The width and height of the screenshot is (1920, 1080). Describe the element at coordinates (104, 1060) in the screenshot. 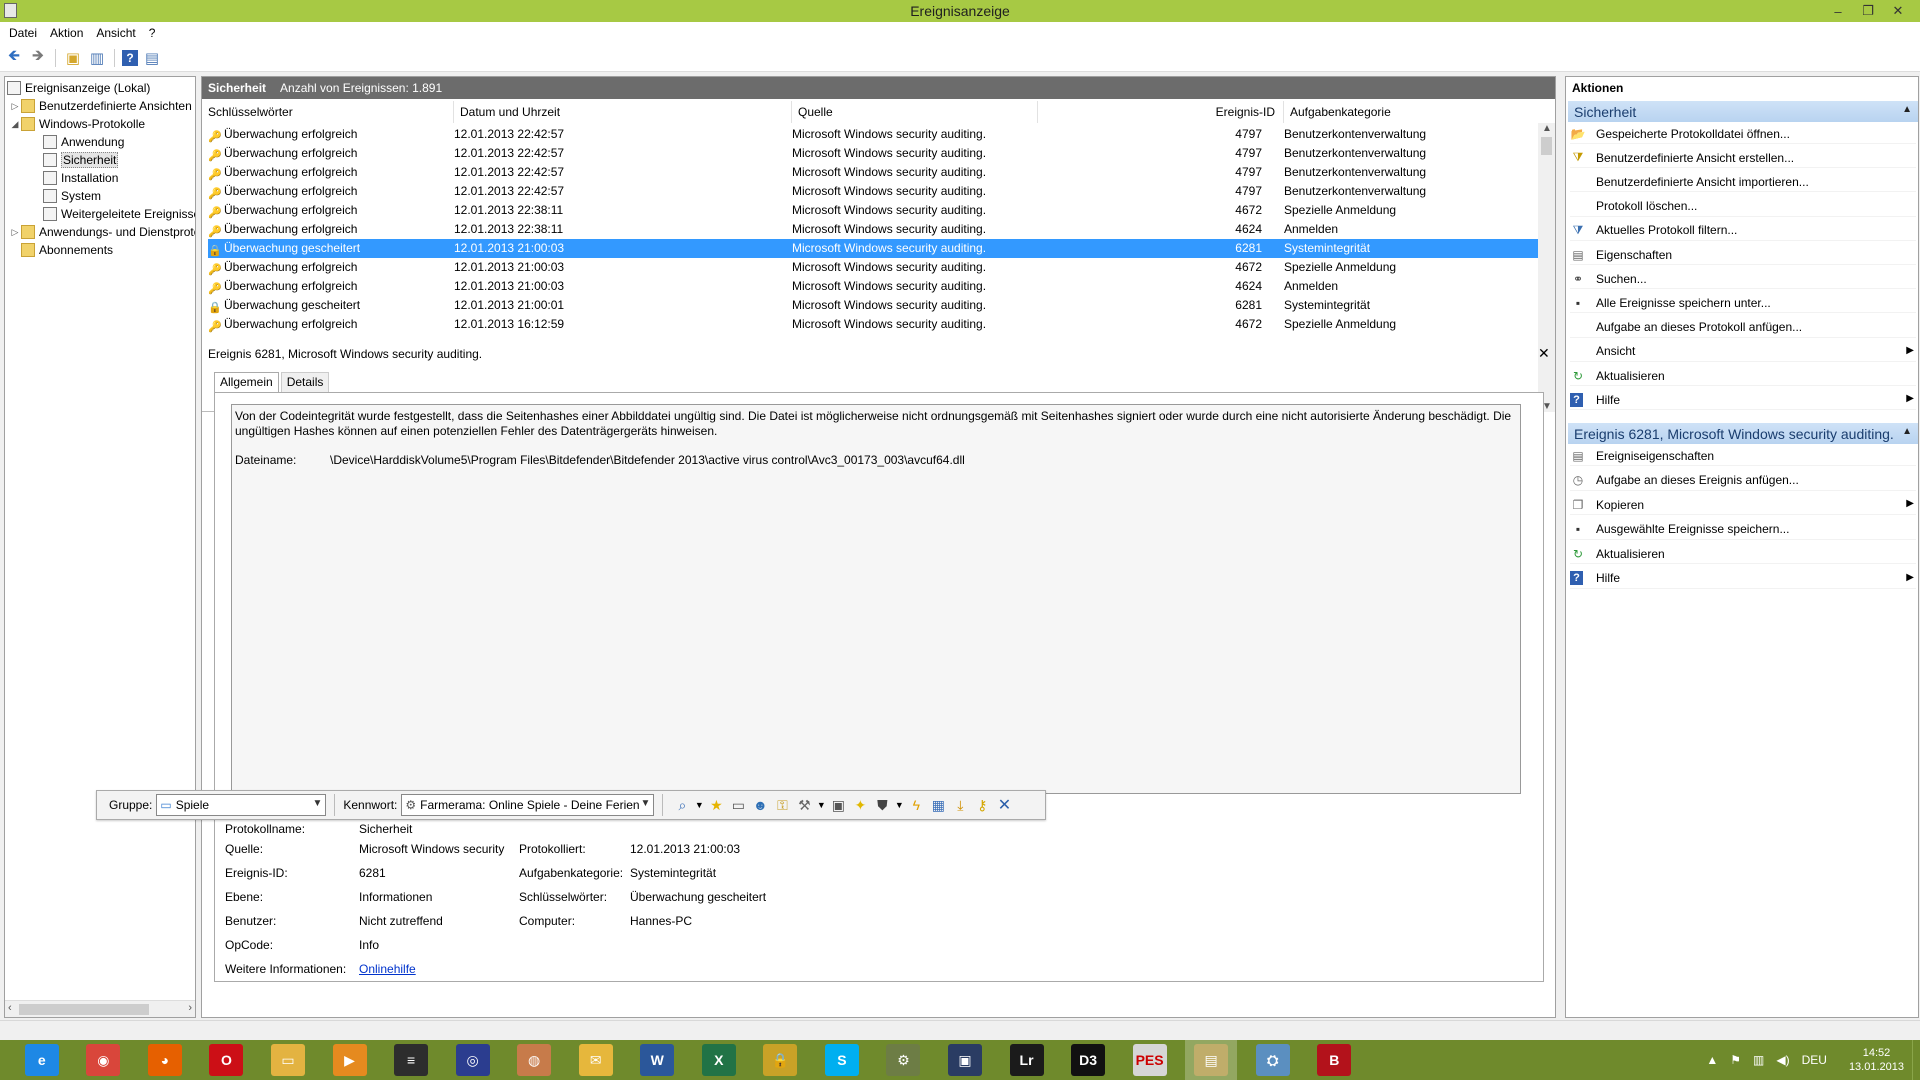

I see `taskbar-app-chrome: ◉` at that location.